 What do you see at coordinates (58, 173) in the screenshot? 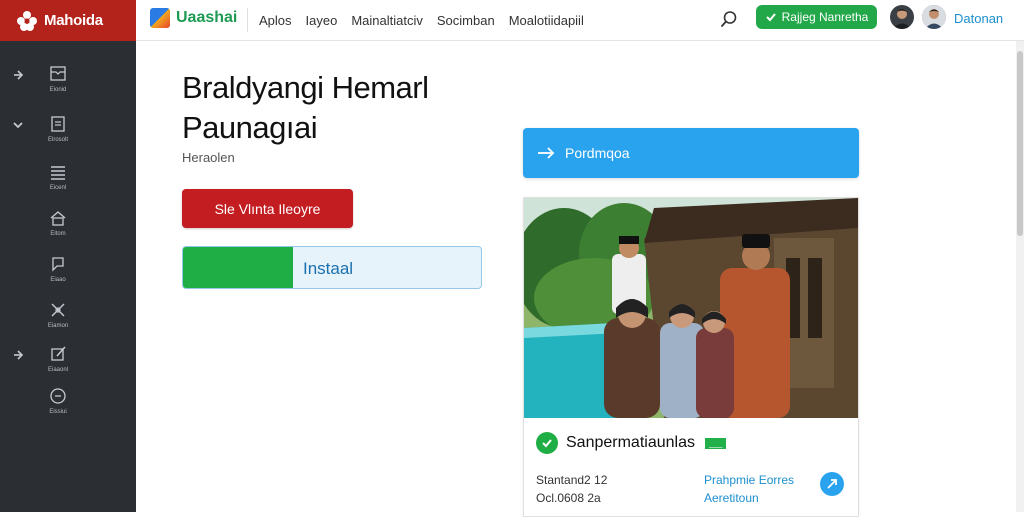
I see `list-icon` at bounding box center [58, 173].